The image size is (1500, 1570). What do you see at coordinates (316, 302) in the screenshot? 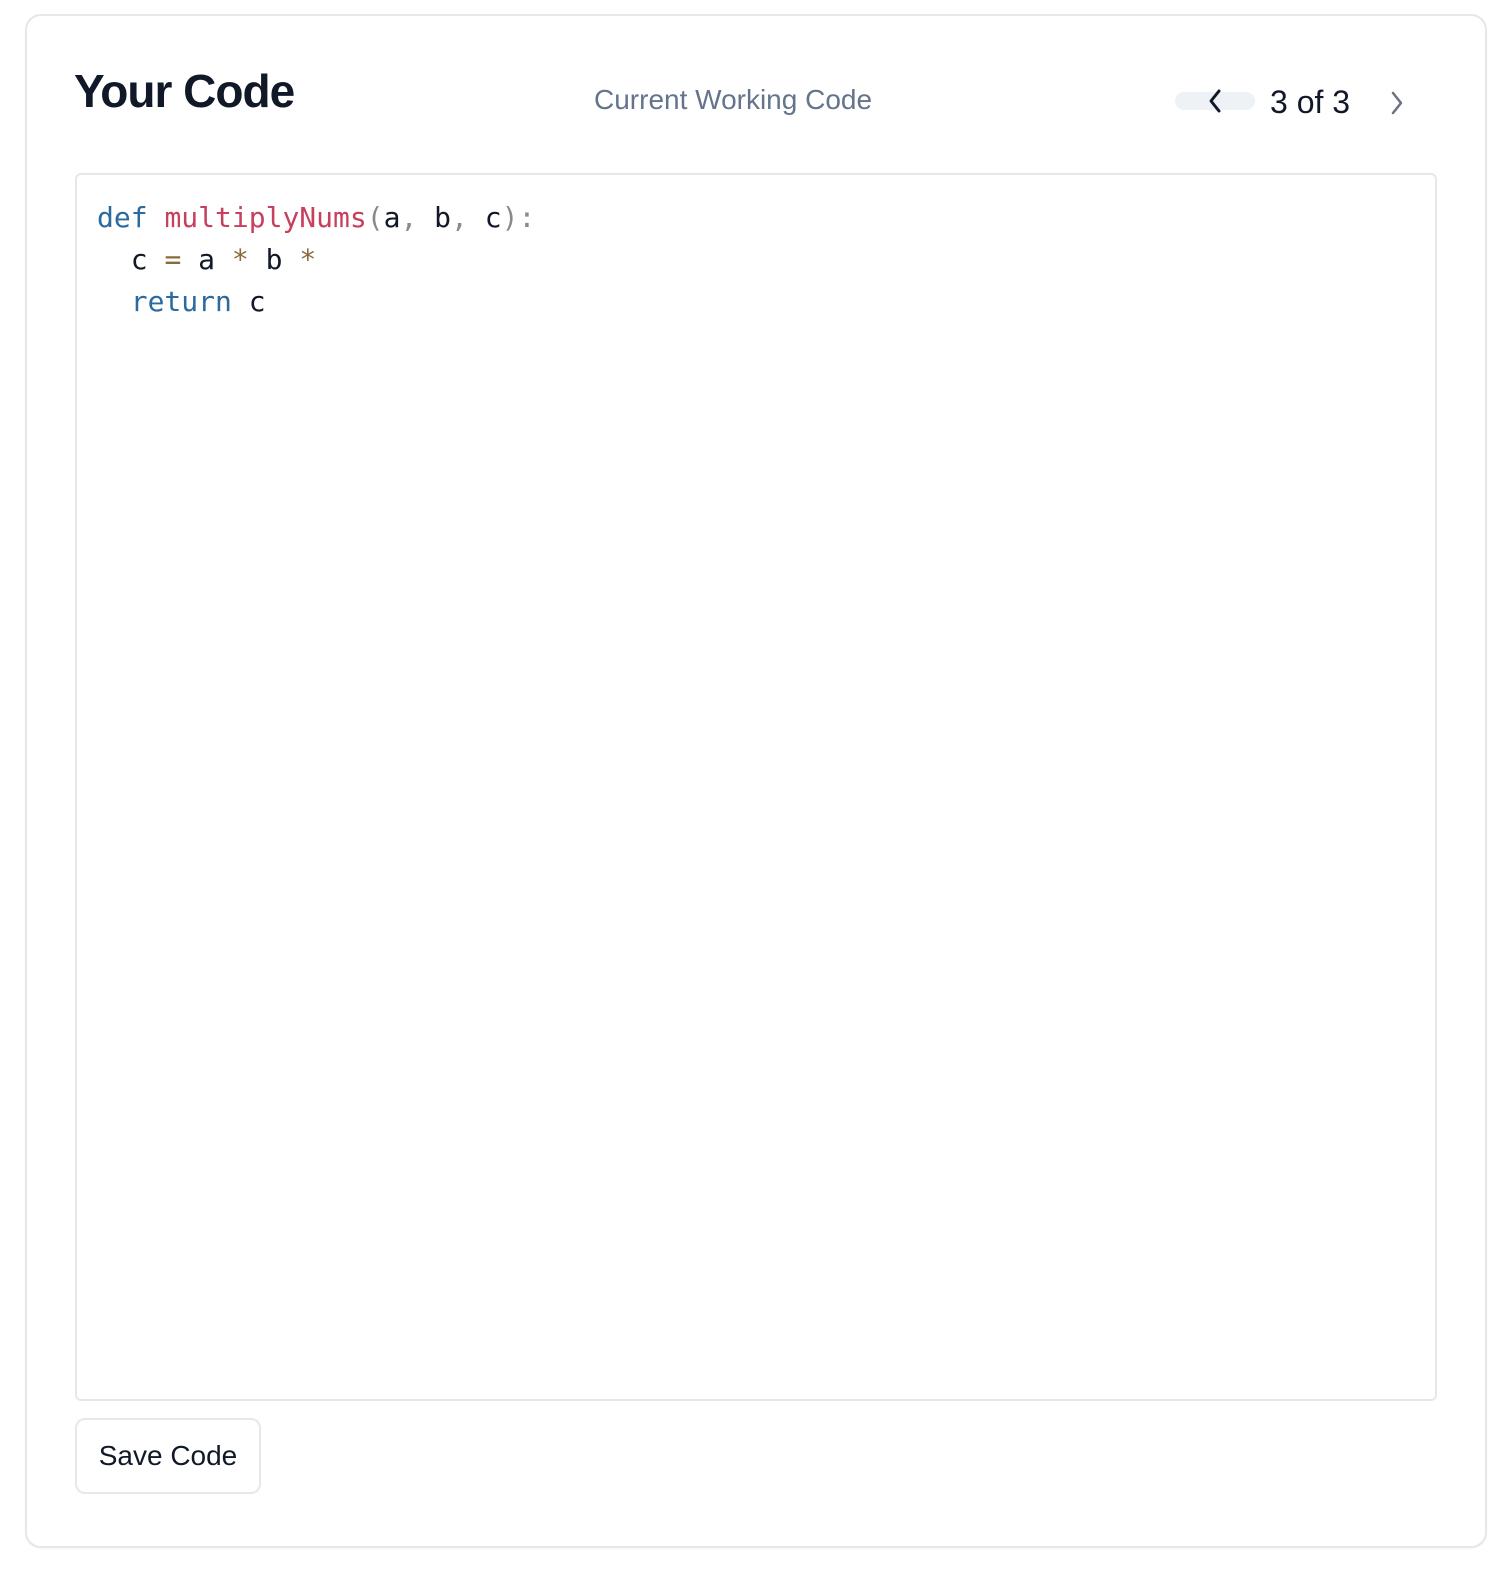
I see `code-line: return c` at bounding box center [316, 302].